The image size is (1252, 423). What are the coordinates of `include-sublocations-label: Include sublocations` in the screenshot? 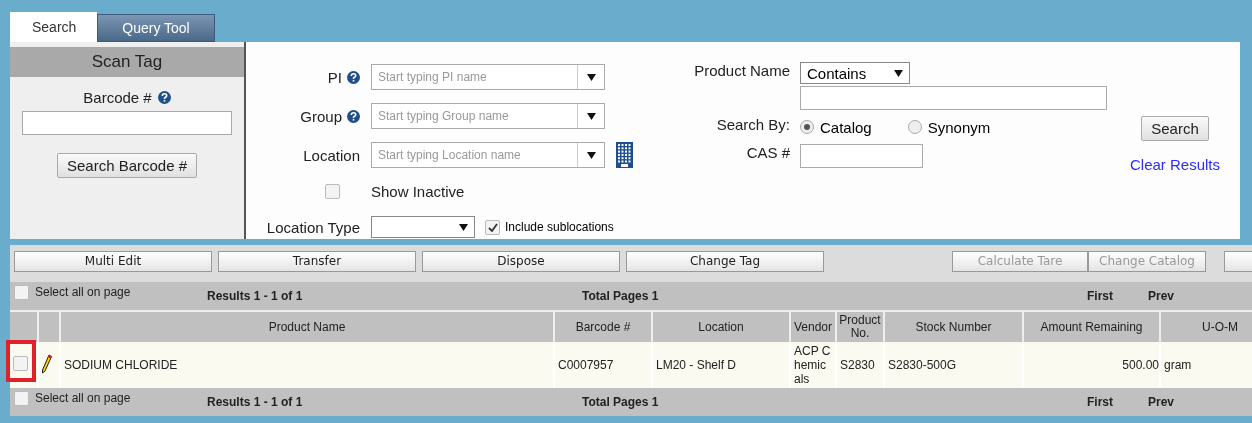 It's located at (559, 227).